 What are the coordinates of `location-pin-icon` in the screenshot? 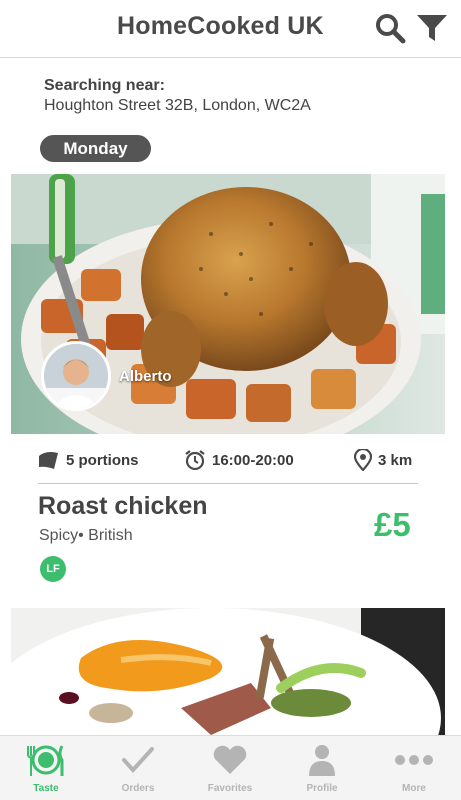 It's located at (363, 460).